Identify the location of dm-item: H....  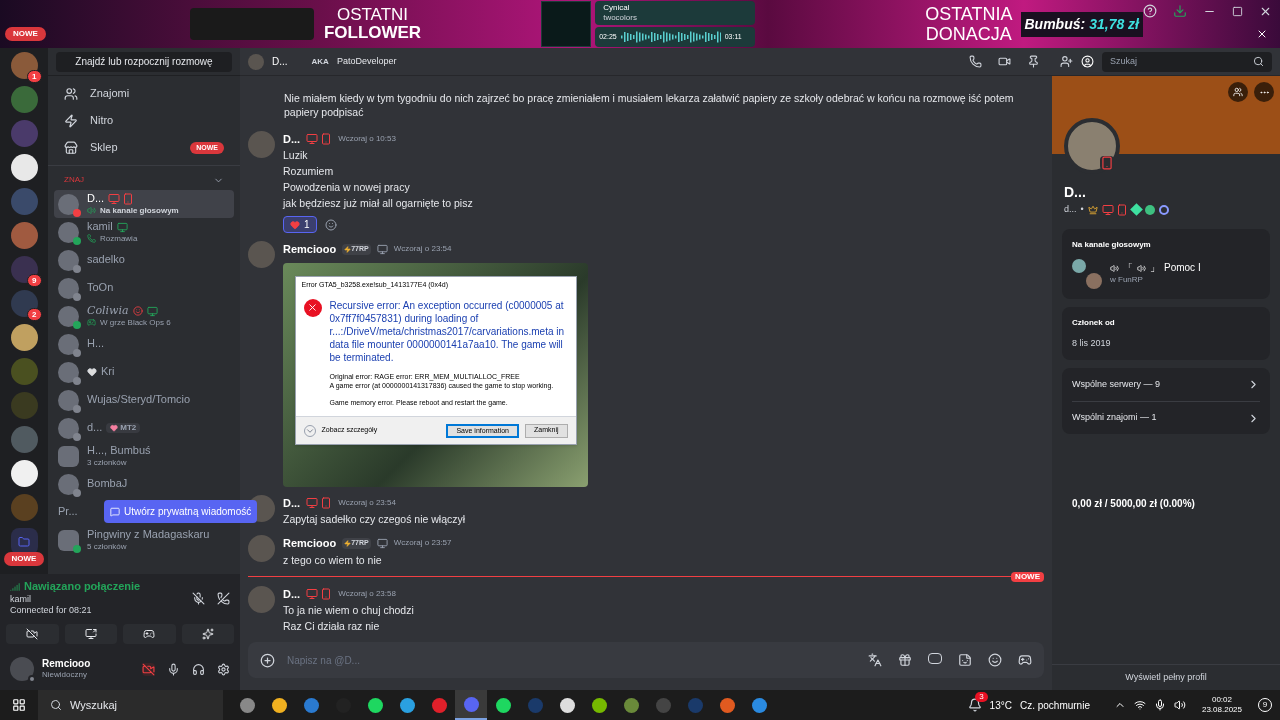
(144, 344).